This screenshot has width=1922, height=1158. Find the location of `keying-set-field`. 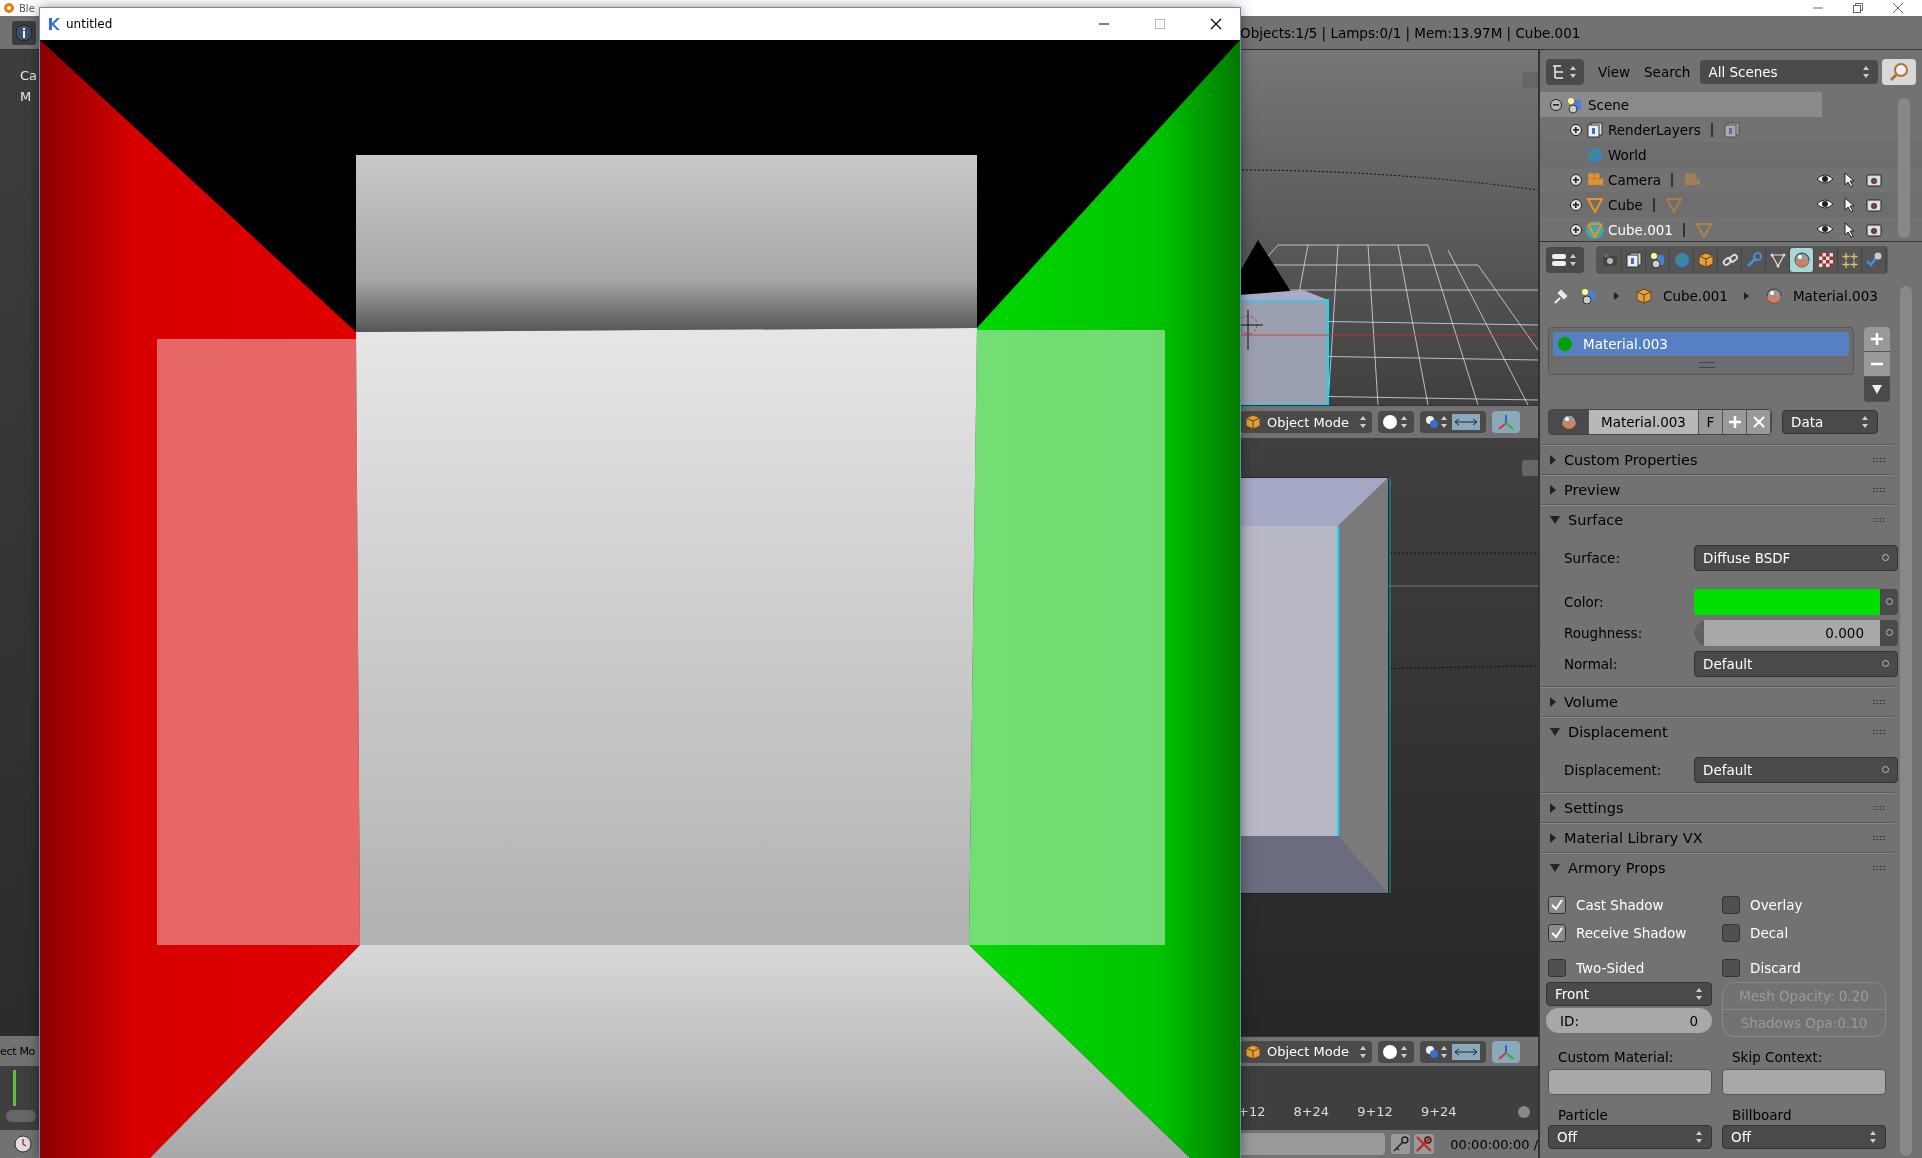

keying-set-field is located at coordinates (1311, 1144).